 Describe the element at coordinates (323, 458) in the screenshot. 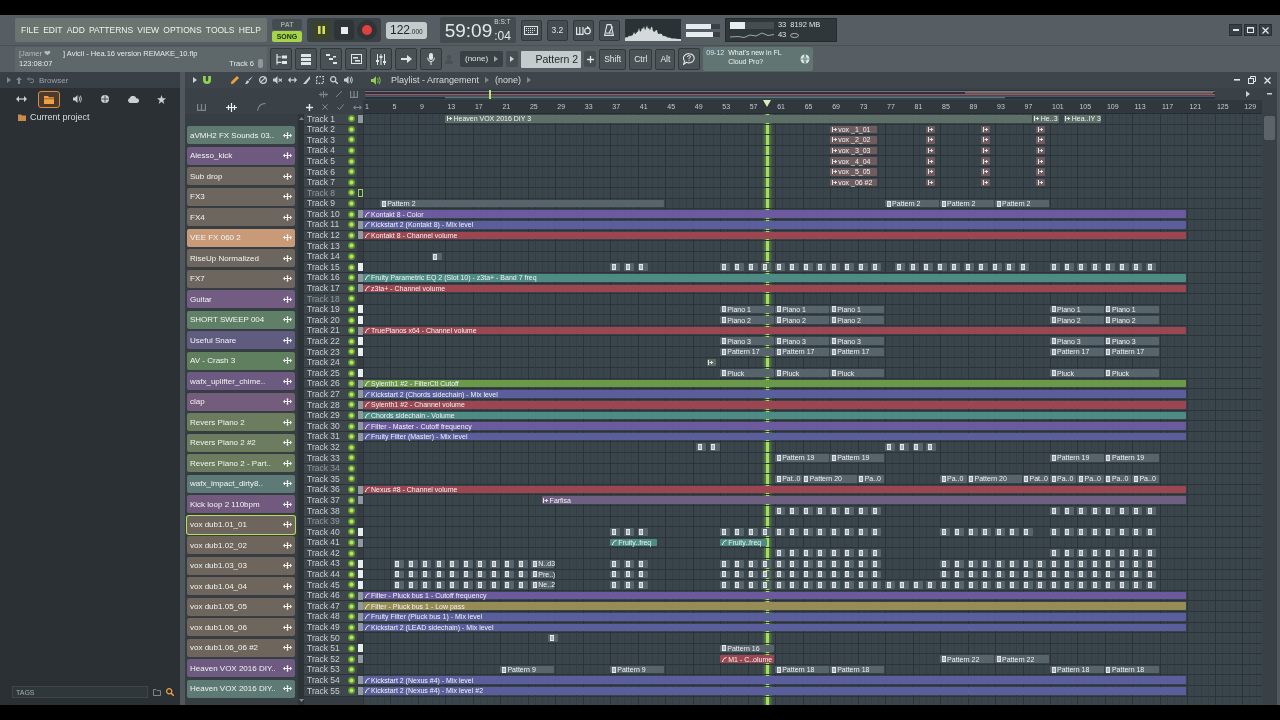

I see `track-name: Track 33` at that location.